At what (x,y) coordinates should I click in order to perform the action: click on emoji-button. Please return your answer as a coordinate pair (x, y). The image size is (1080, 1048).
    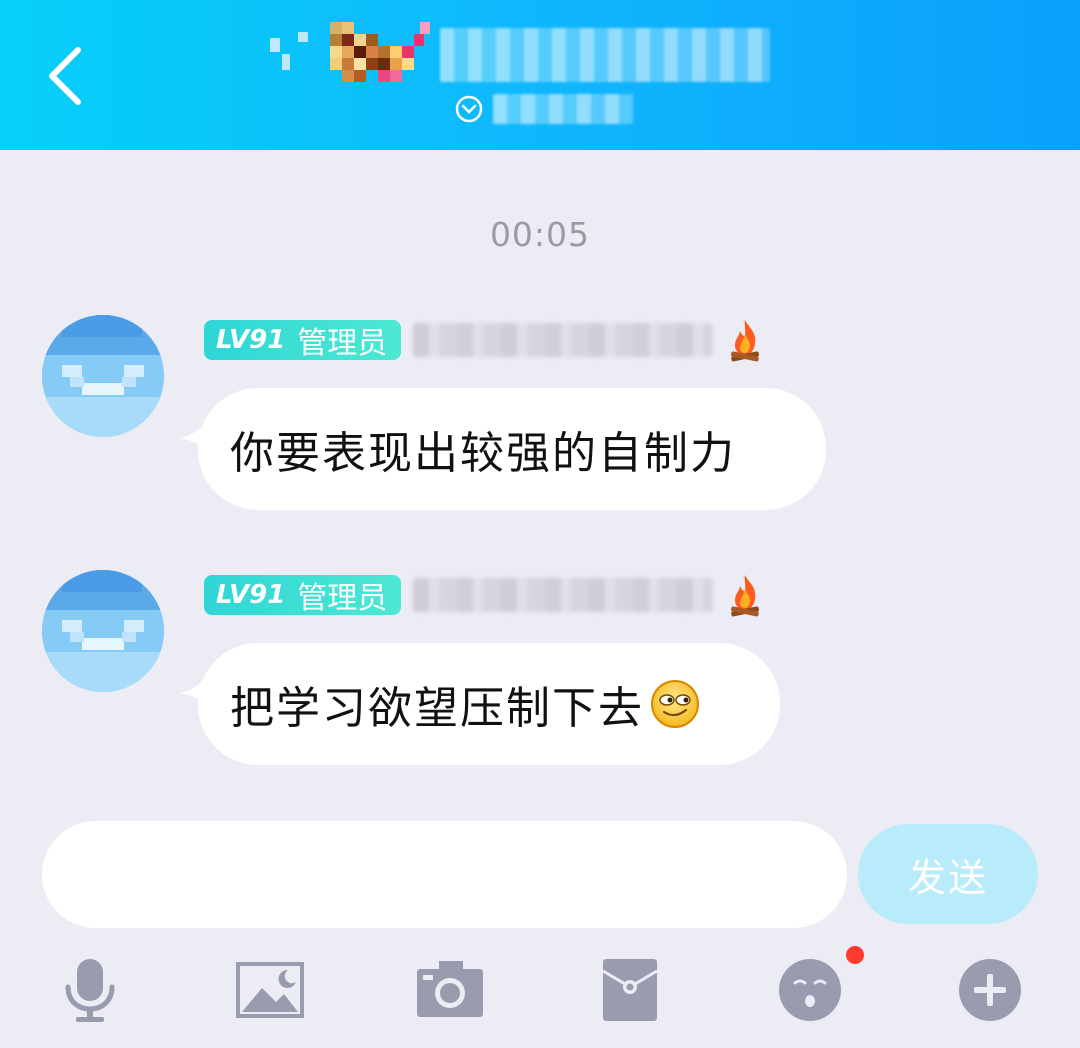
    Looking at the image, I should click on (810, 990).